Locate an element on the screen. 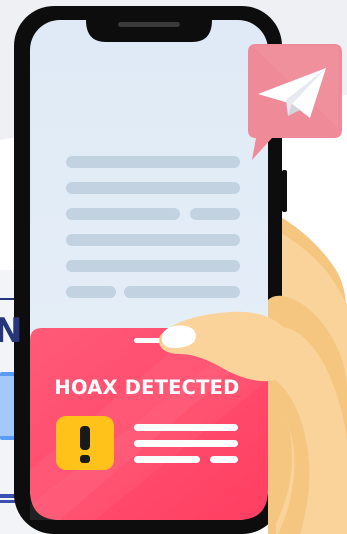 The width and height of the screenshot is (347, 534). alert-detail-lines is located at coordinates (186, 443).